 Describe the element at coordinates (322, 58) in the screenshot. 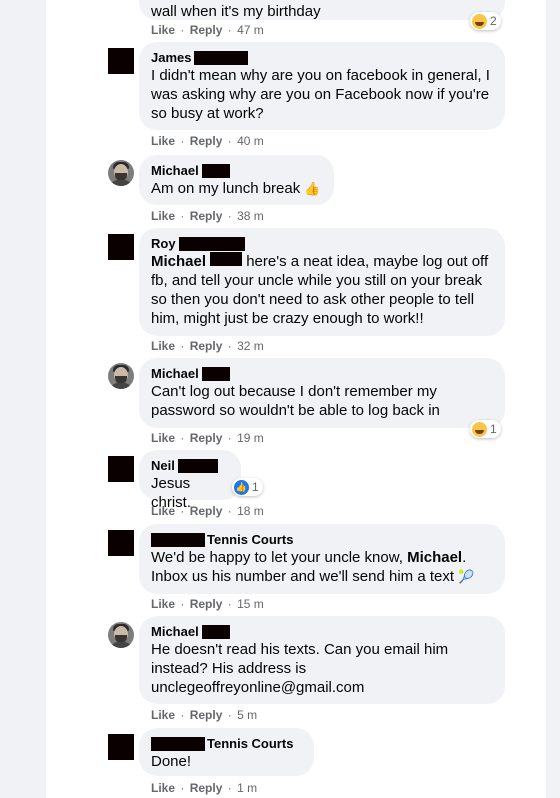

I see `comment-author: James` at that location.